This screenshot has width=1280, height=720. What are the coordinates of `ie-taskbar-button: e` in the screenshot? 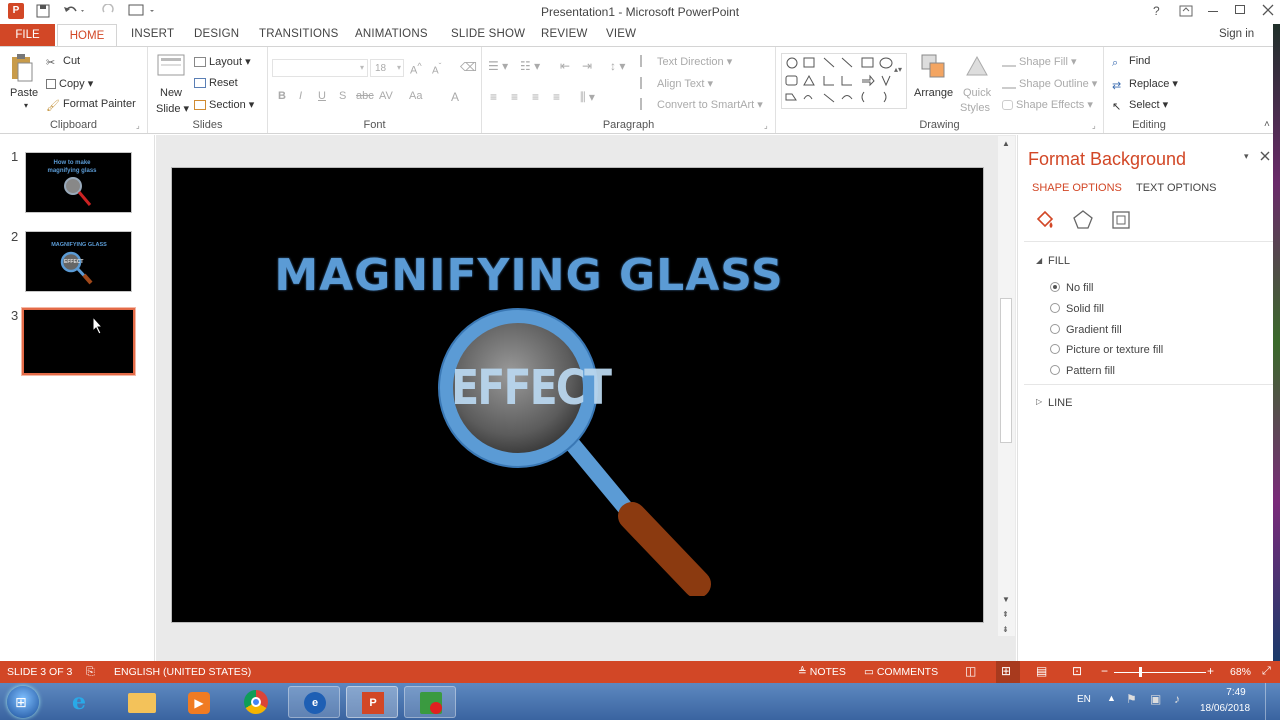 It's located at (84, 702).